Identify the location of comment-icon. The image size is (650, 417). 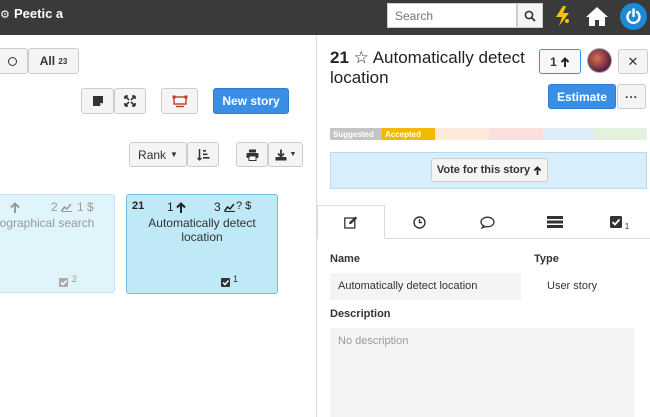
(487, 222).